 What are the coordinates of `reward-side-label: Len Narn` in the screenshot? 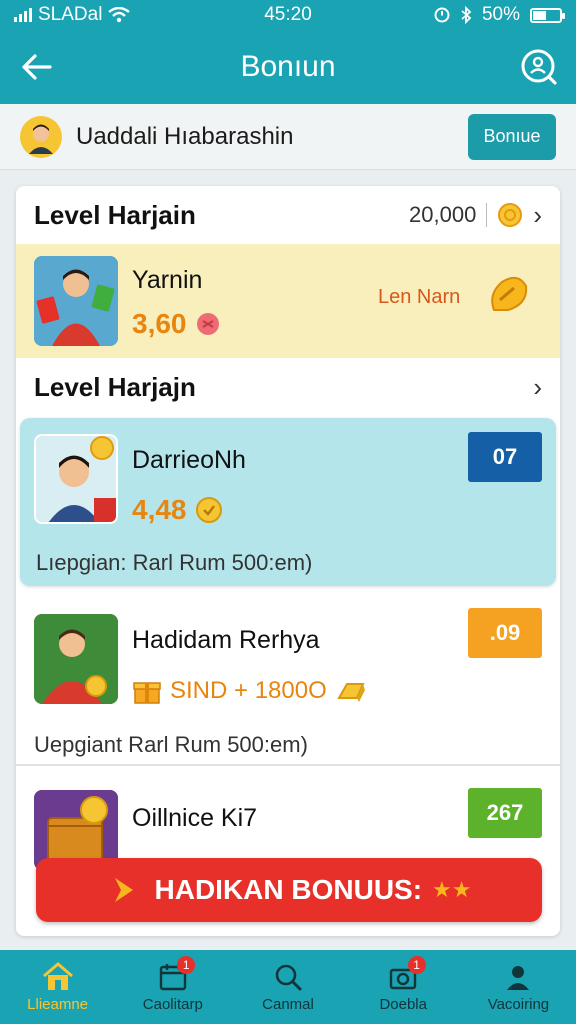 It's located at (419, 297).